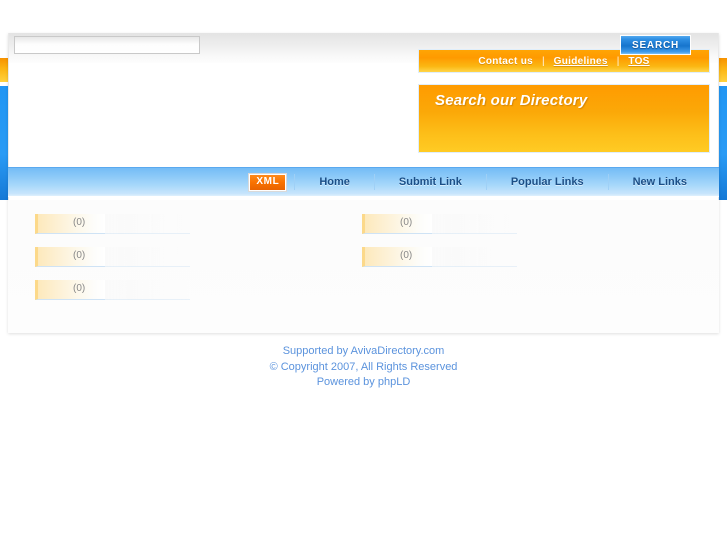 The height and width of the screenshot is (545, 727). I want to click on category-column-right: (0) (0), so click(527, 247).